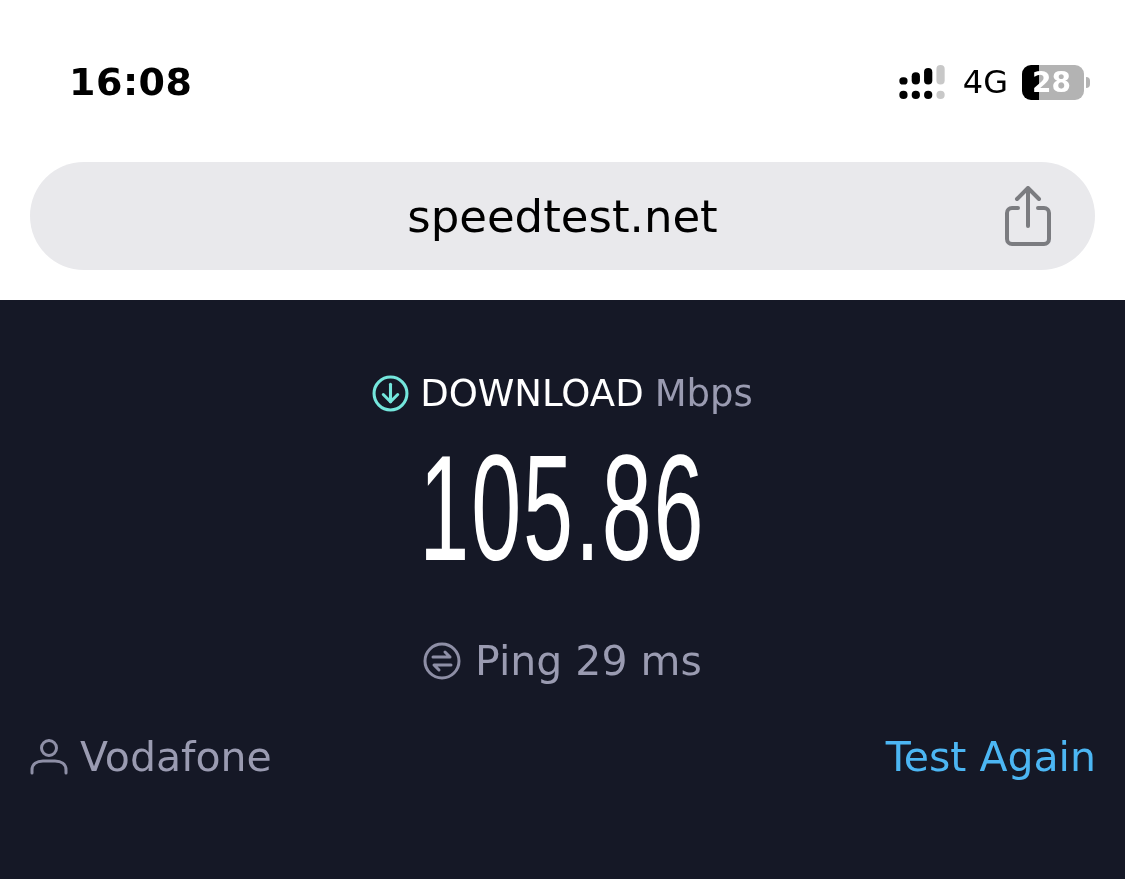 This screenshot has height=879, width=1125. I want to click on ping-text: Ping 29 ms, so click(588, 661).